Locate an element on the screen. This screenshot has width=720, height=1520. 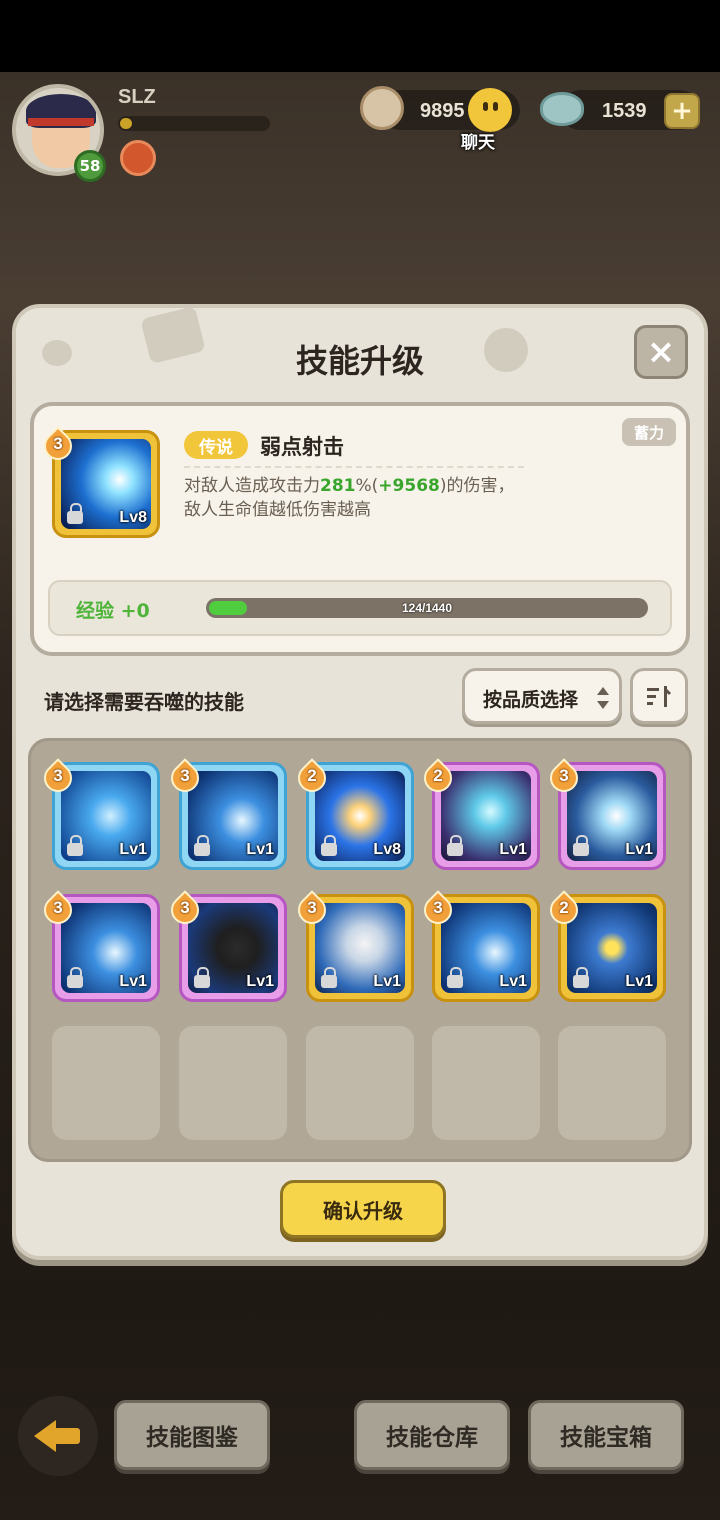
experience-bar: 124/1440 is located at coordinates (427, 608).